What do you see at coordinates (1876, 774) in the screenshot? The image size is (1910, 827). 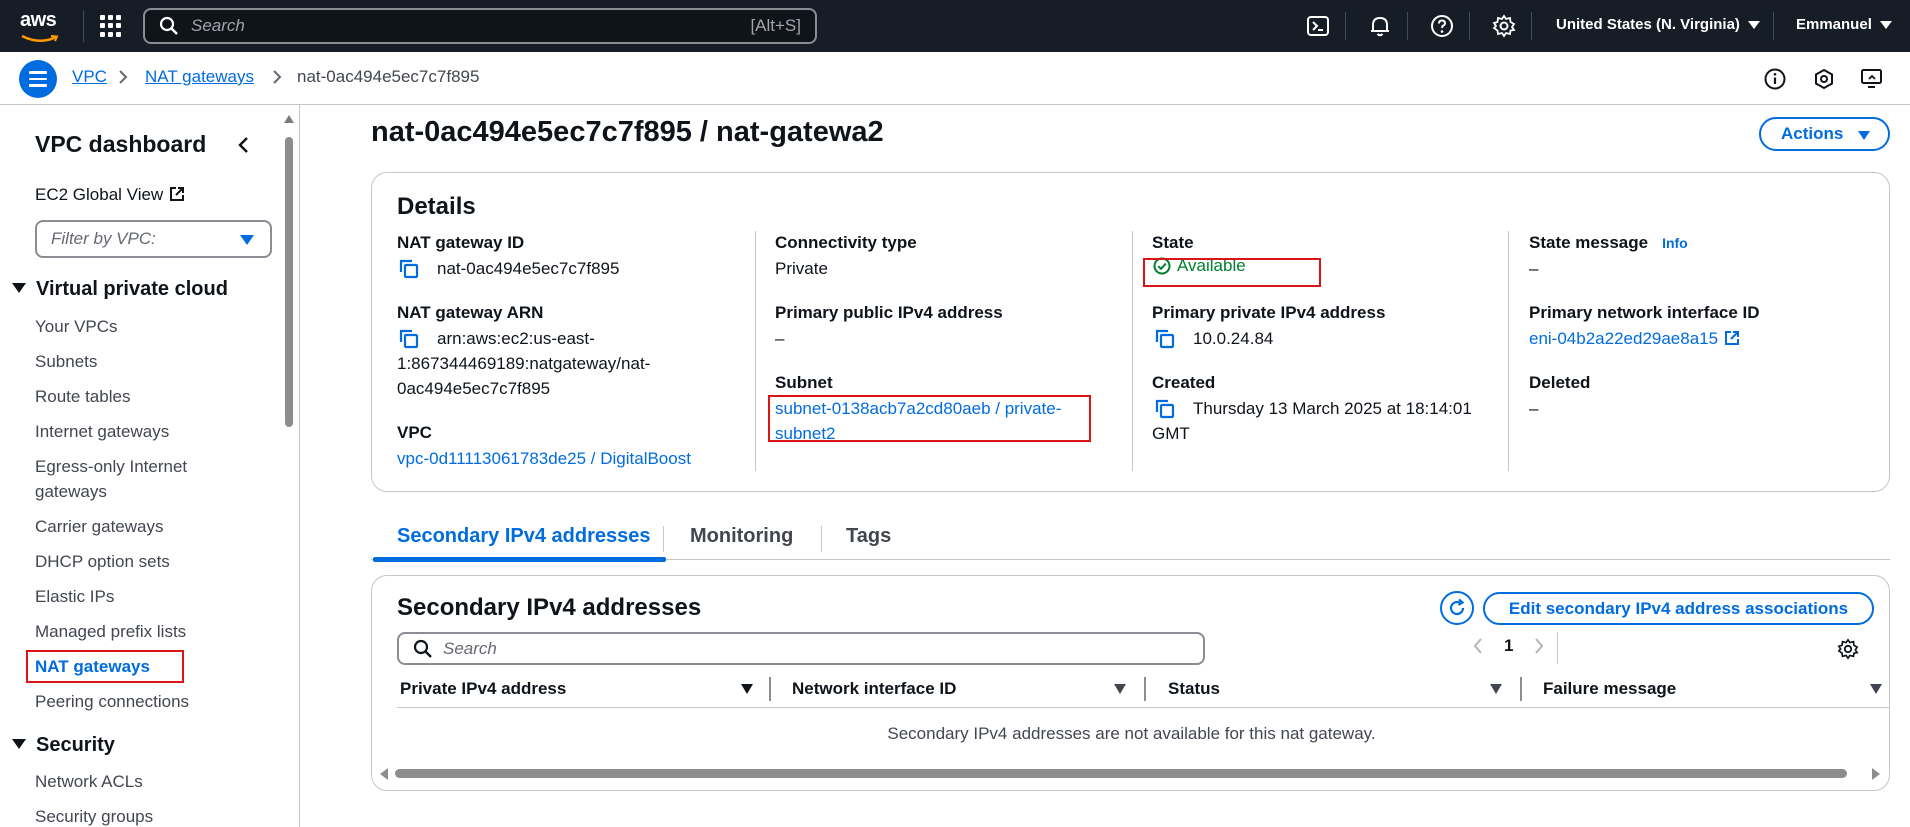 I see `scroll-right-arrow` at bounding box center [1876, 774].